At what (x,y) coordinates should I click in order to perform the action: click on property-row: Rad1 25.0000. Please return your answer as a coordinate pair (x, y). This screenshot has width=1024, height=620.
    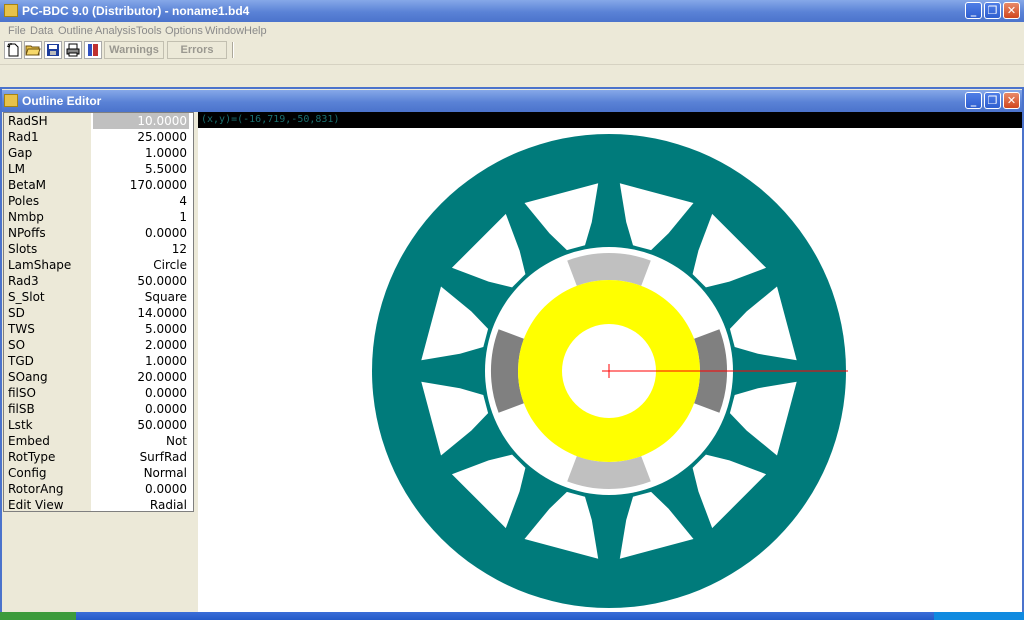
    Looking at the image, I should click on (98, 137).